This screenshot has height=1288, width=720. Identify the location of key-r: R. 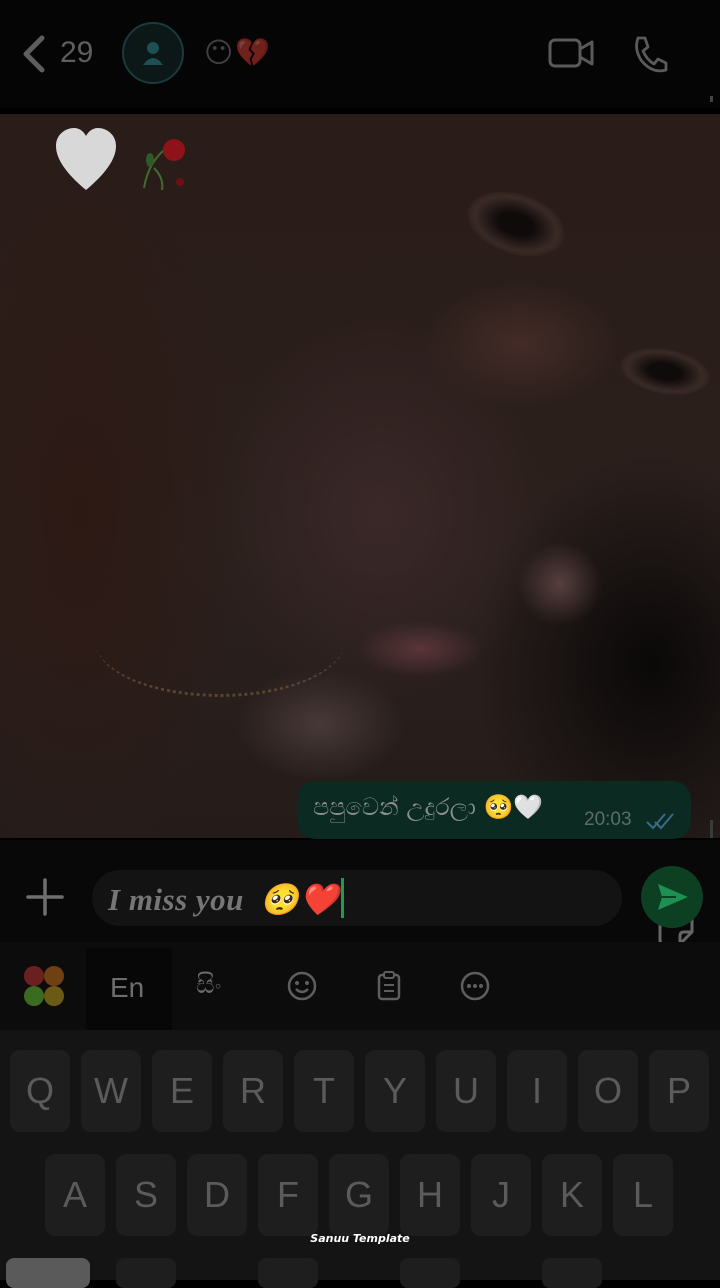
(253, 1091).